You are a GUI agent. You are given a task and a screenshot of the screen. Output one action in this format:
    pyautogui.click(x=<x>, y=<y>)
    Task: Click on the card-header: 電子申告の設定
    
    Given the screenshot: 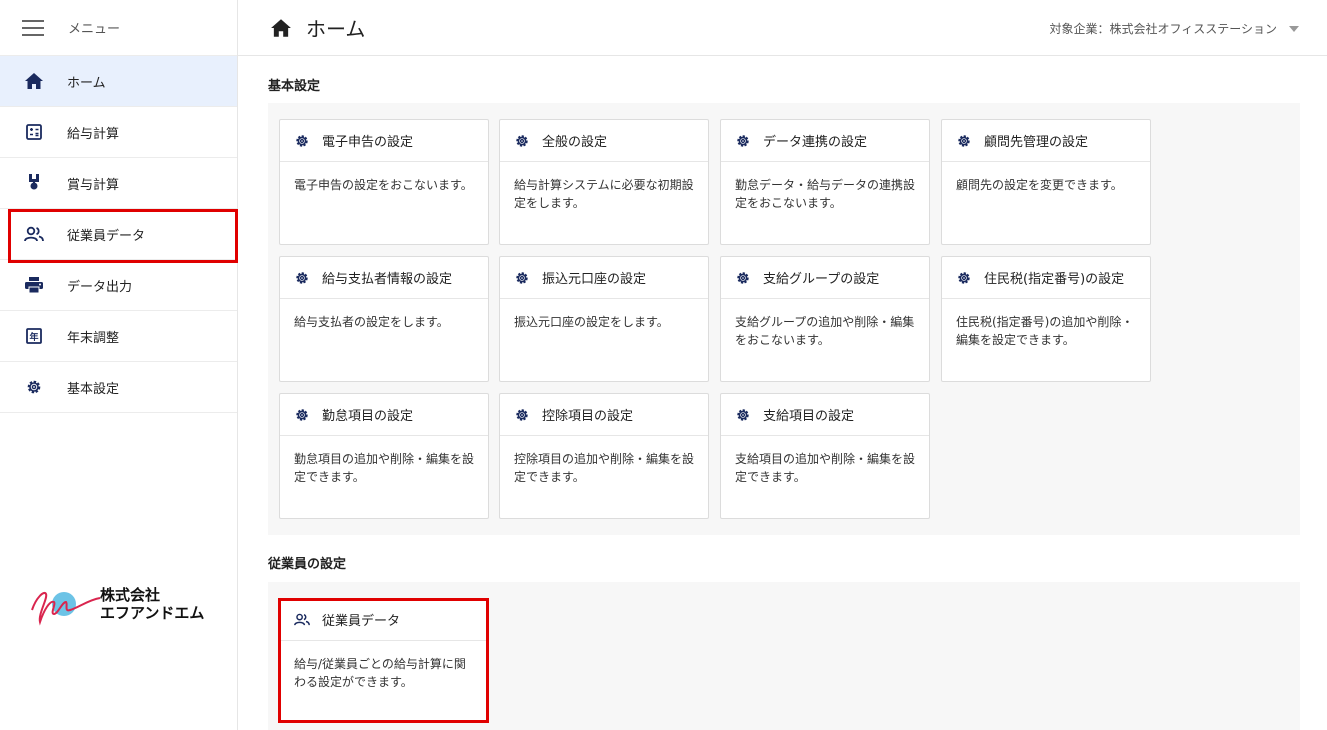 What is the action you would take?
    pyautogui.click(x=384, y=141)
    